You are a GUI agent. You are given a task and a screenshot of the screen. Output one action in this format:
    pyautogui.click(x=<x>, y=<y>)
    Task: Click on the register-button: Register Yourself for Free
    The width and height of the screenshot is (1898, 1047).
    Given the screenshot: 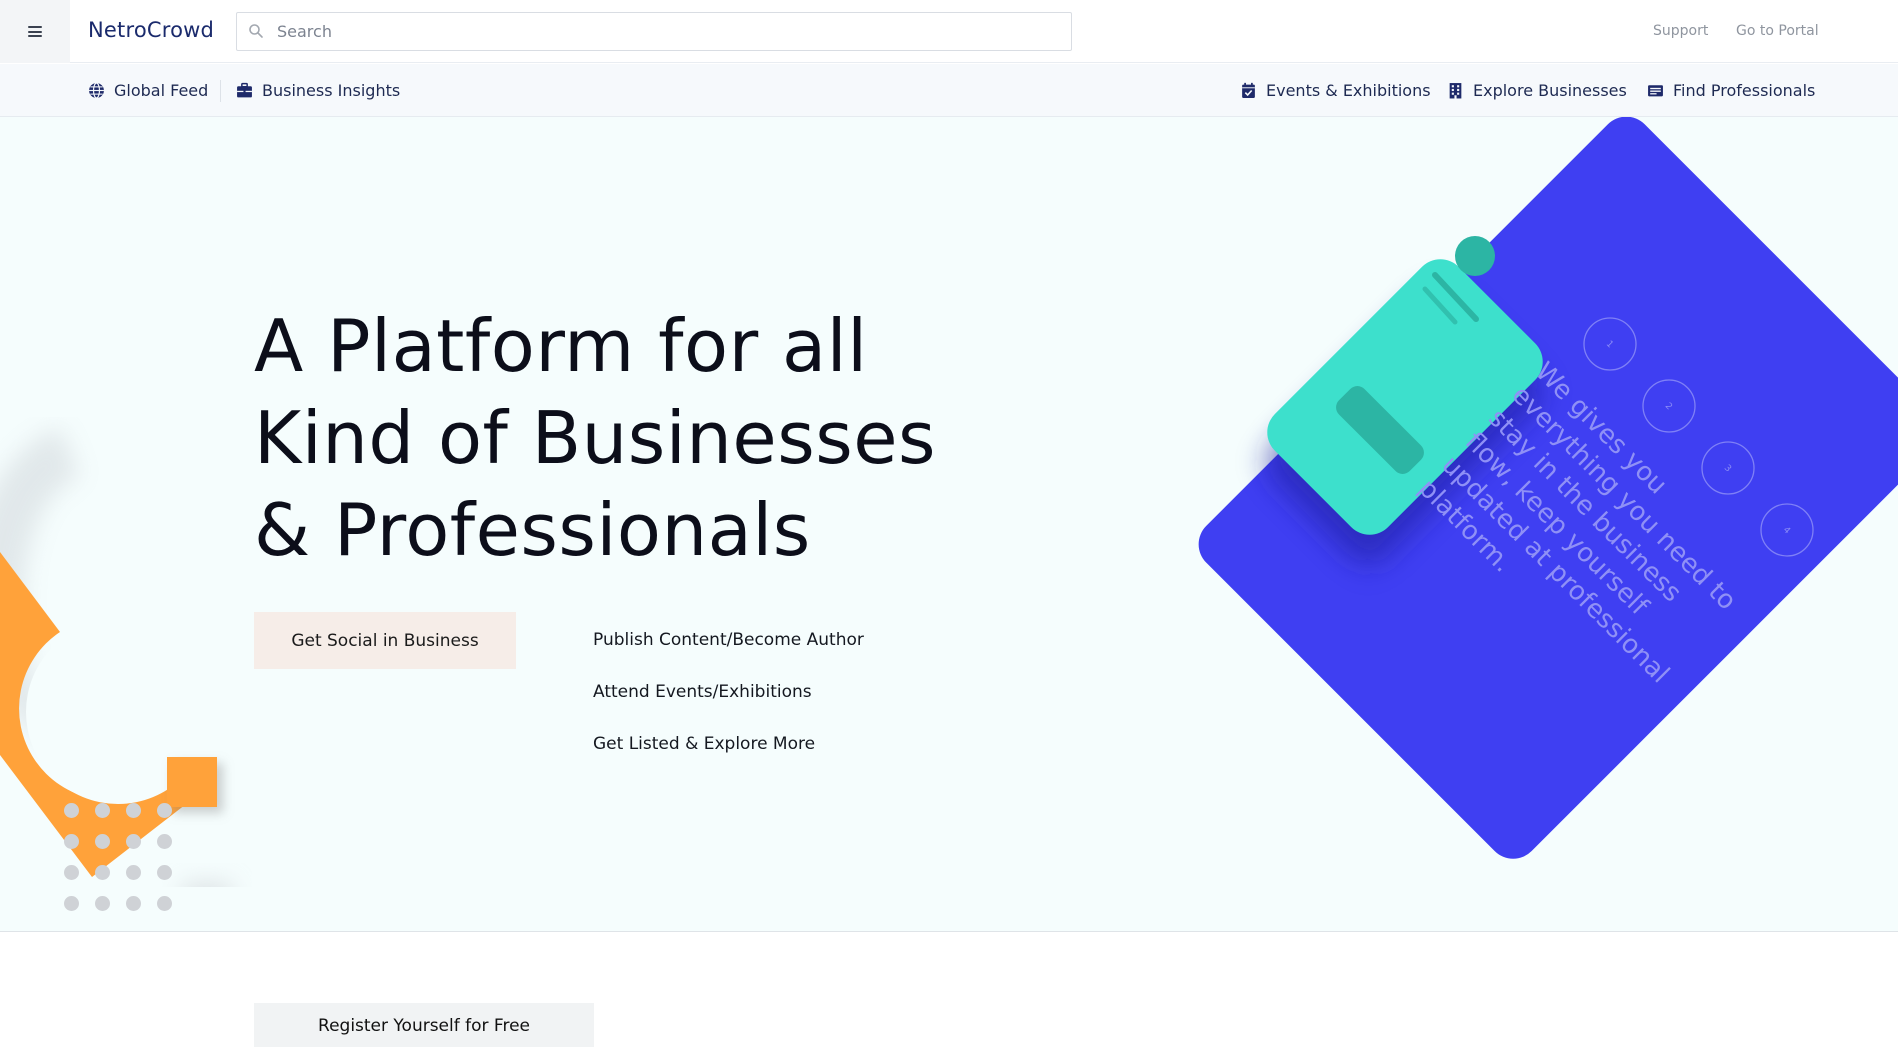 What is the action you would take?
    pyautogui.click(x=424, y=1025)
    